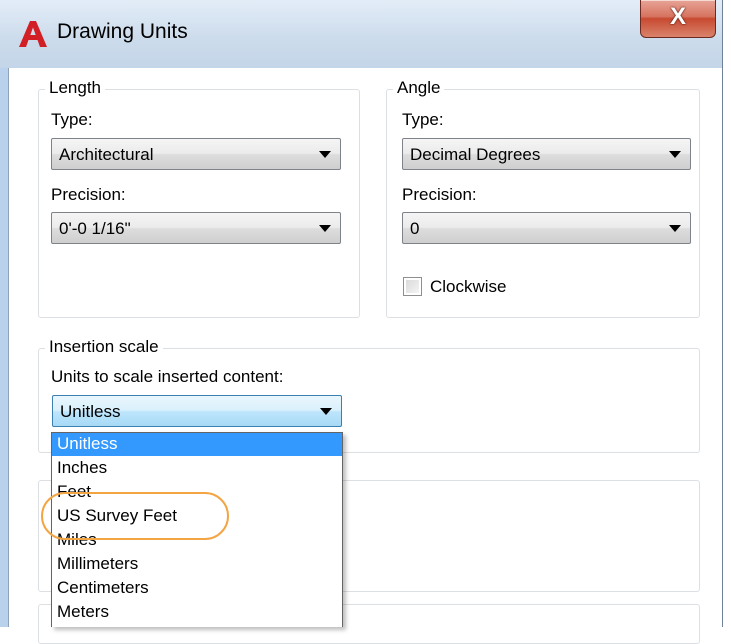 The width and height of the screenshot is (731, 644). What do you see at coordinates (196, 154) in the screenshot?
I see `length-type-select: Architectural` at bounding box center [196, 154].